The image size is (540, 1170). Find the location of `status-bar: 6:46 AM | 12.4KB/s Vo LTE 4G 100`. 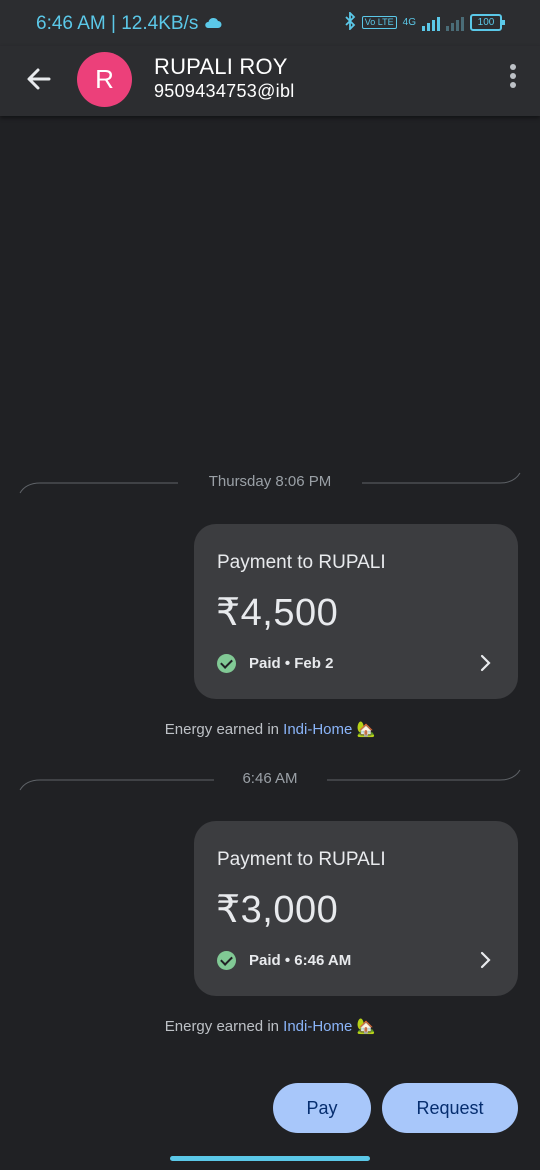

status-bar: 6:46 AM | 12.4KB/s Vo LTE 4G 100 is located at coordinates (270, 23).